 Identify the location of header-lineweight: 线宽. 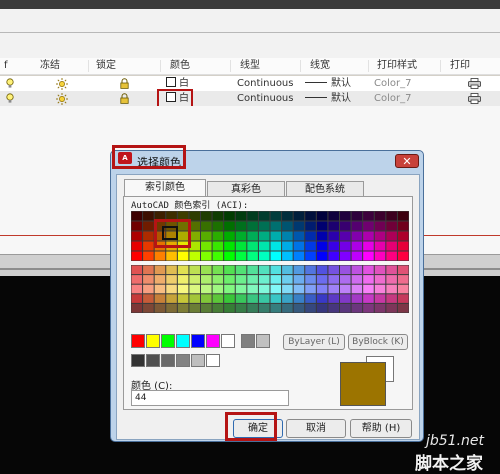
(320, 66).